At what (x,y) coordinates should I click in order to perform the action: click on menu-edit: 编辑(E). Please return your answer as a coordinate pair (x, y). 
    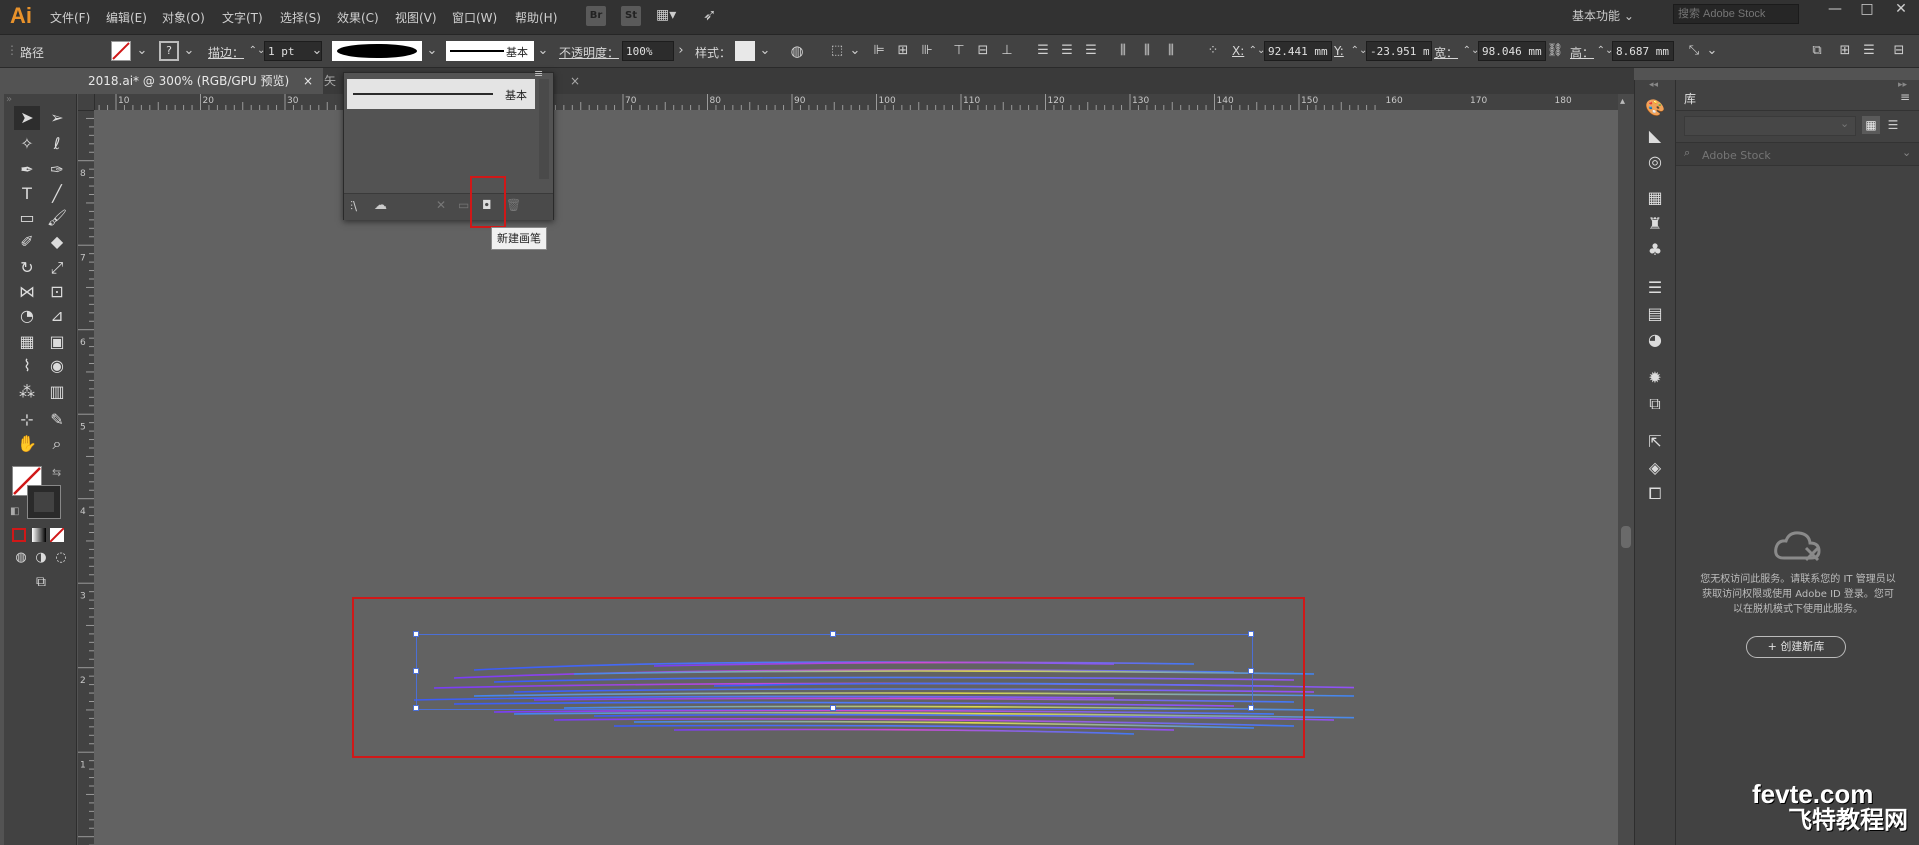
    Looking at the image, I should click on (126, 17).